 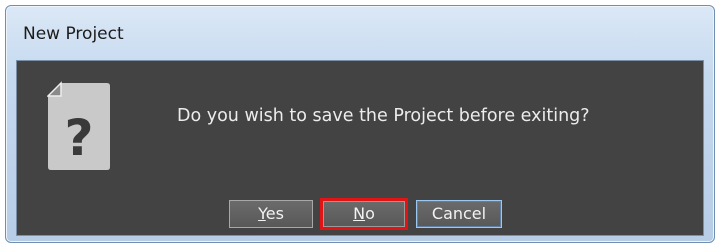 I want to click on cancel-label: Cancel, so click(x=459, y=213).